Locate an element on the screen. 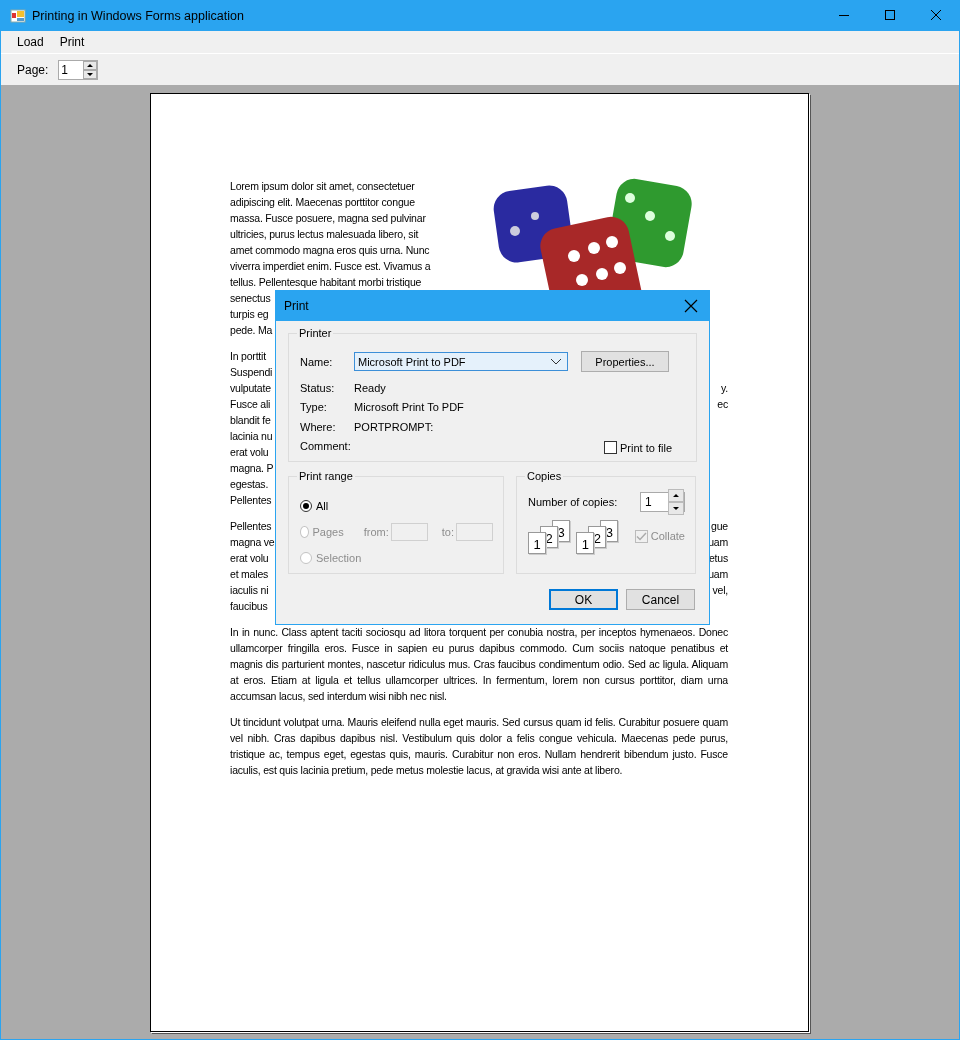 The width and height of the screenshot is (960, 1040). paragraph: Ut tincidunt volutpat urna. Mauris eleifend nulla eget mauris. Sed cursus quam id felis. Curabitur posuere quam vel nibh. Cras dapibus dapibus nisl. Vestibulum quis dolor a felis congue vehicula. Maecenas pede purus, tristique ac, tempus eget, egestas quis, mauris. Curabitur non eros. Nullam hendrerit bibendum justo. Fusce iaculis, est quis lacinia pretium, pede metus molestie lacus, at gravida wisi ante at libero. is located at coordinates (479, 746).